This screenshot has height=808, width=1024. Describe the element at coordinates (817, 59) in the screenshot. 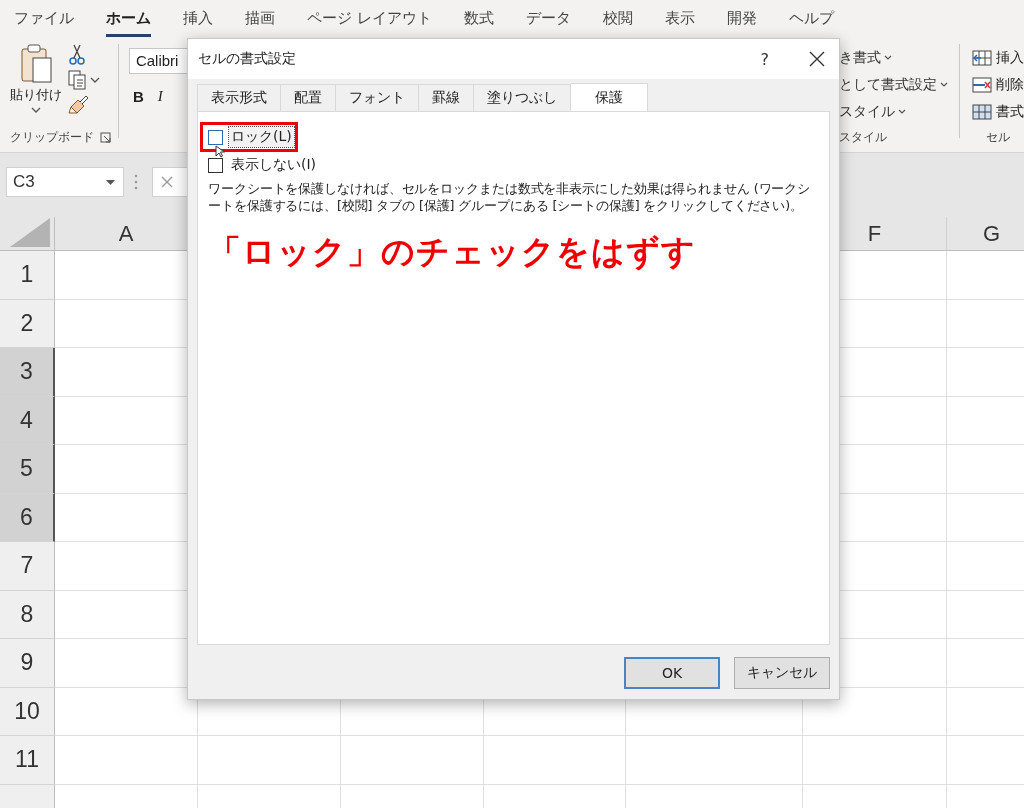

I see `close-icon` at that location.